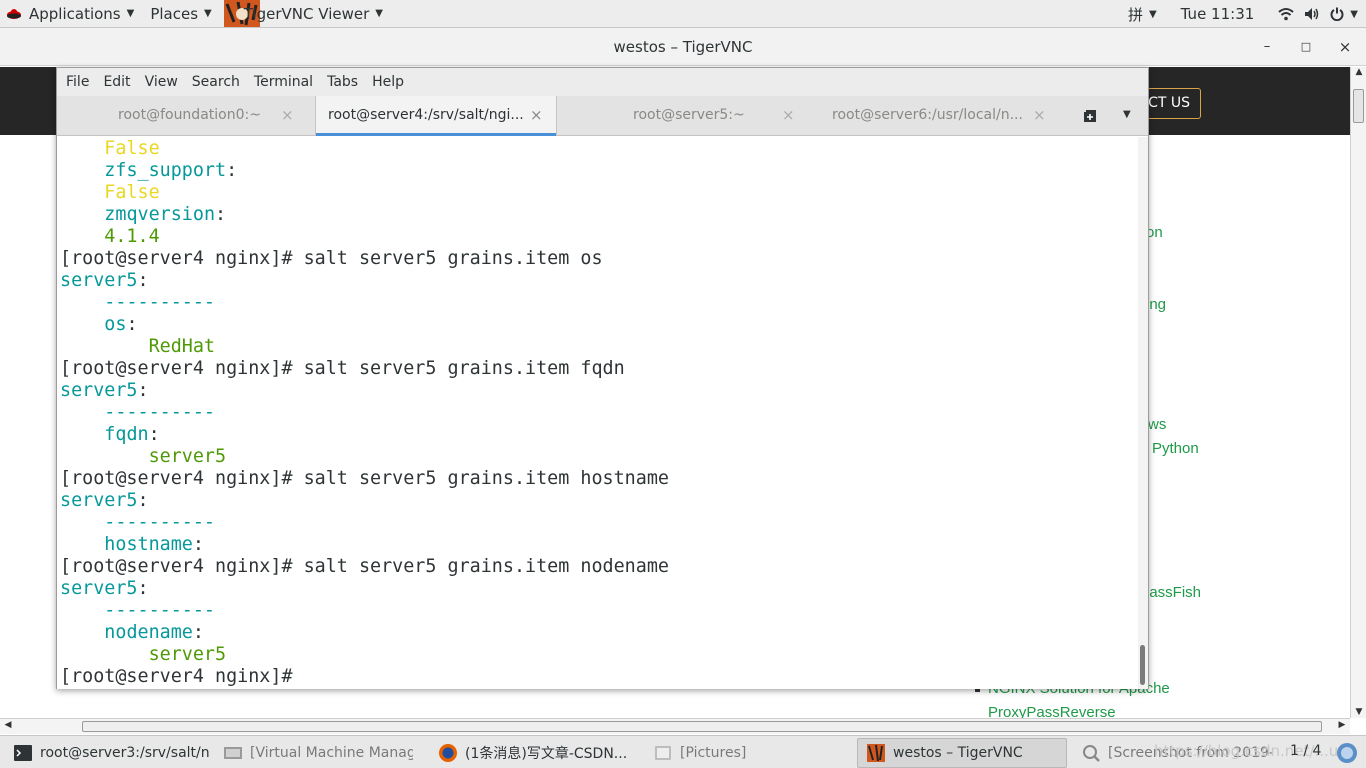  Describe the element at coordinates (143, 654) in the screenshot. I see `terminal-line: server5` at that location.